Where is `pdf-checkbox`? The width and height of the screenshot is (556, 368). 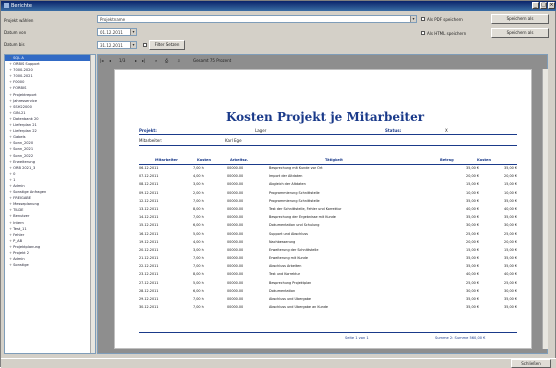
pdf-checkbox is located at coordinates (423, 19).